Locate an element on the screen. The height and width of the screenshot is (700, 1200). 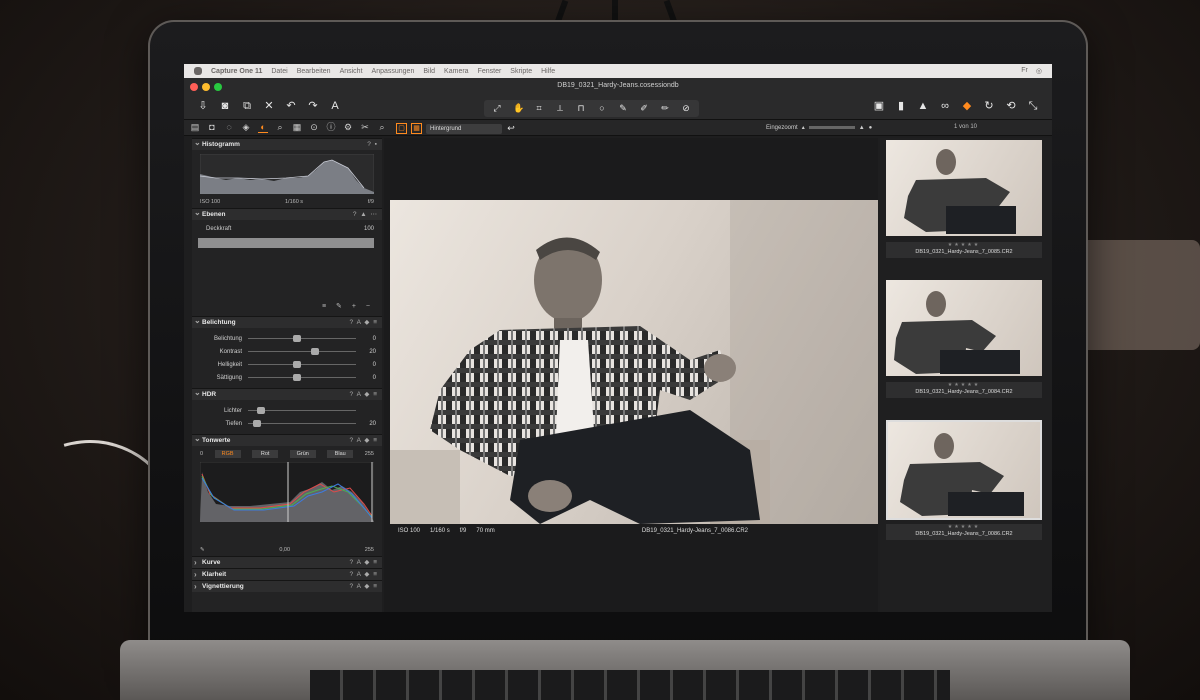
lens-tab-icon: ◌ is located at coordinates (229, 127).